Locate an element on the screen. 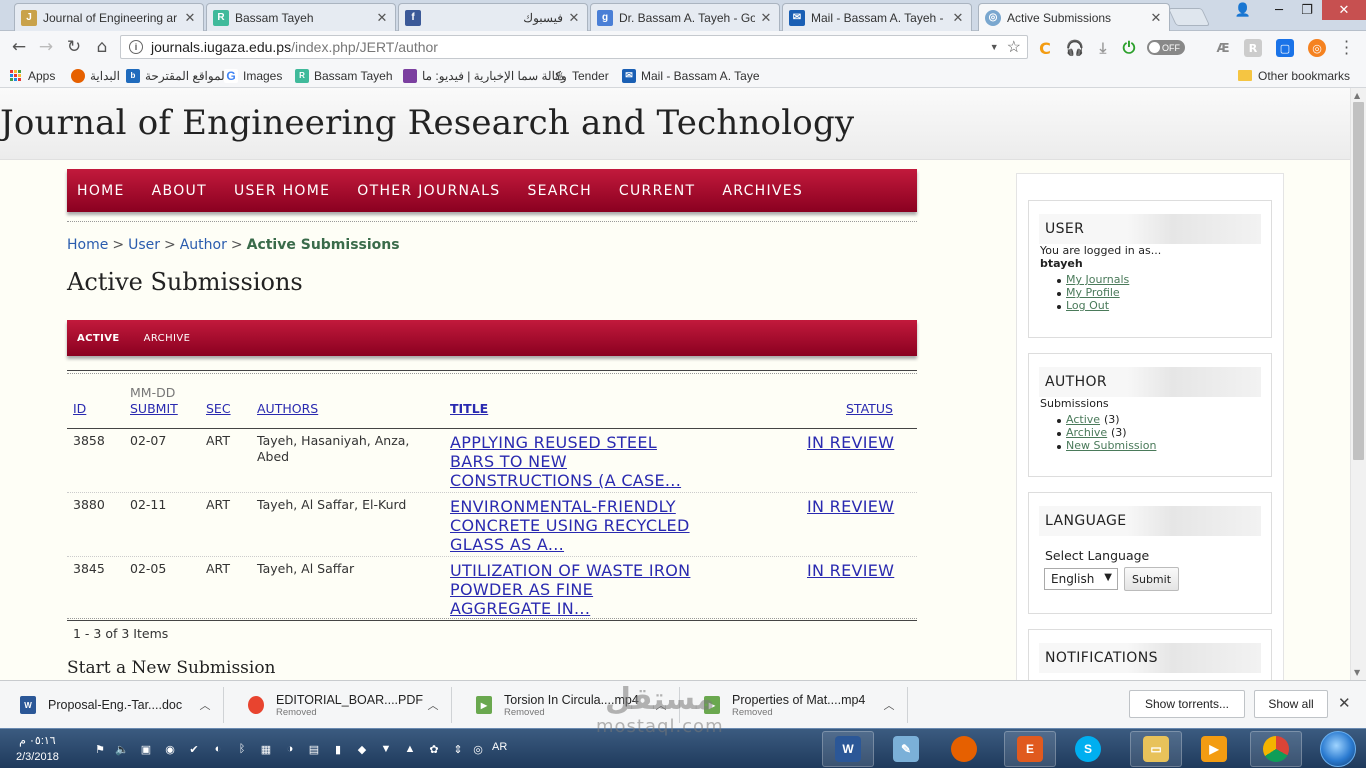 The width and height of the screenshot is (1366, 768). taskbar-skype: S is located at coordinates (1088, 749).